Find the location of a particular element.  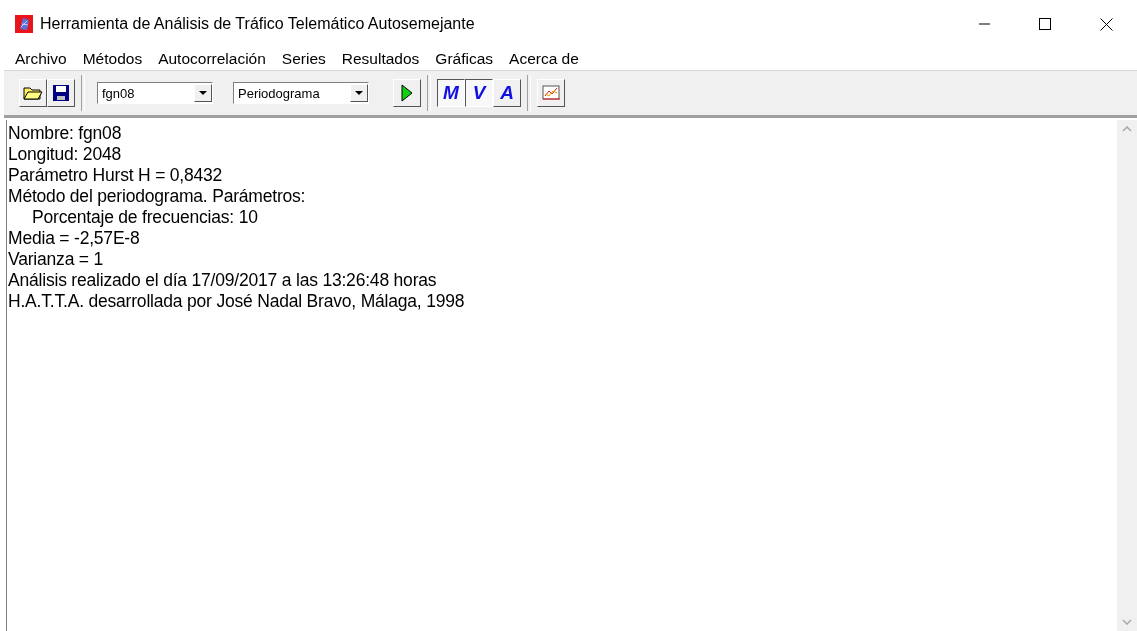

toggle-button: A is located at coordinates (507, 93).